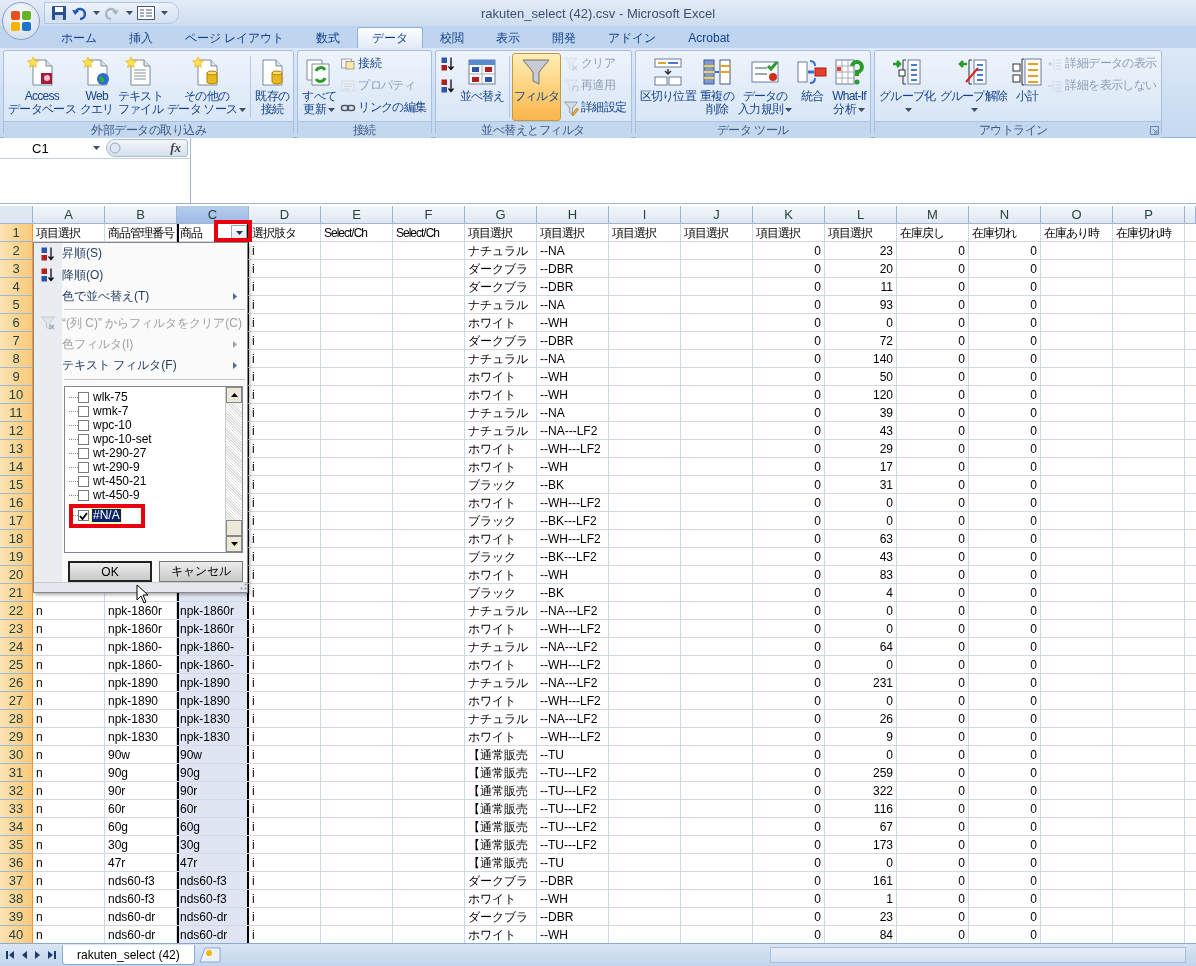 The height and width of the screenshot is (966, 1196). Describe the element at coordinates (1149, 215) in the screenshot. I see `column-header: P` at that location.